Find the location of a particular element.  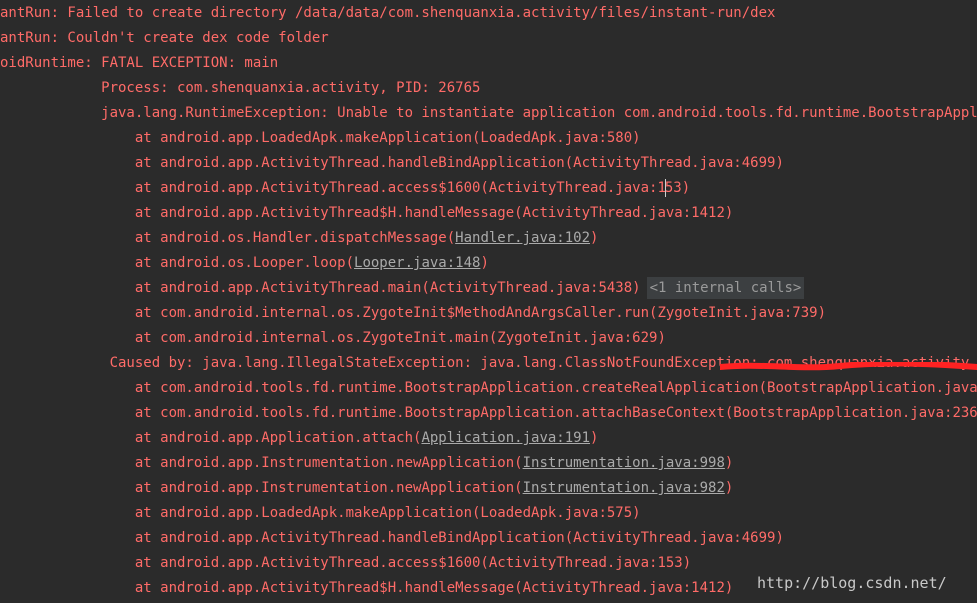

log-text: antRun: Couldn't create dex code folder is located at coordinates (164, 38).